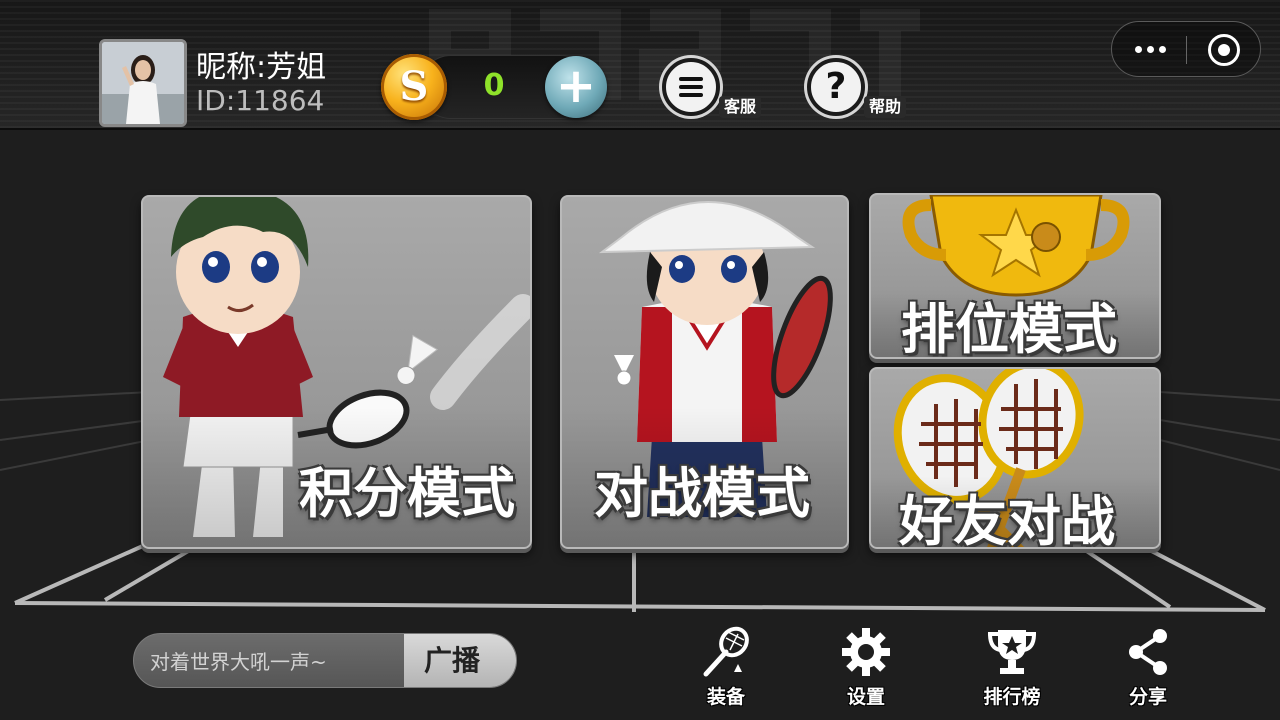  I want to click on coin-icon: S, so click(414, 87).